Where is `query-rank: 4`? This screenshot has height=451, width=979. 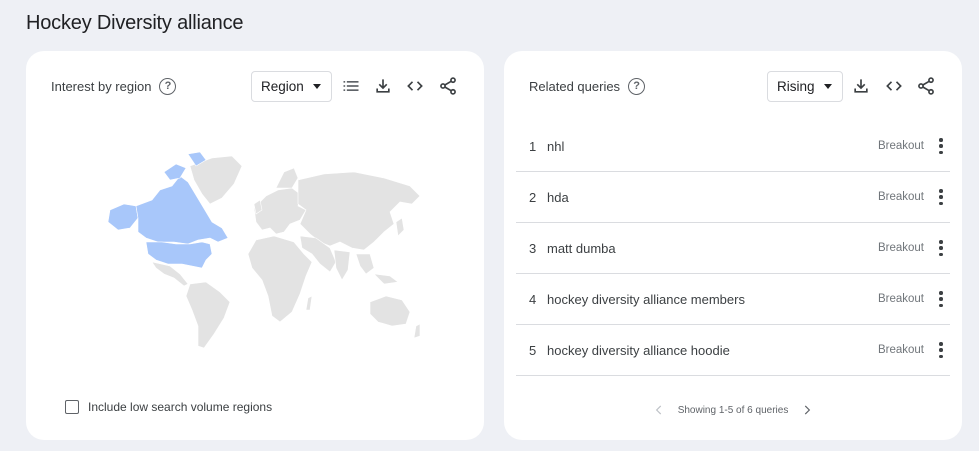 query-rank: 4 is located at coordinates (533, 299).